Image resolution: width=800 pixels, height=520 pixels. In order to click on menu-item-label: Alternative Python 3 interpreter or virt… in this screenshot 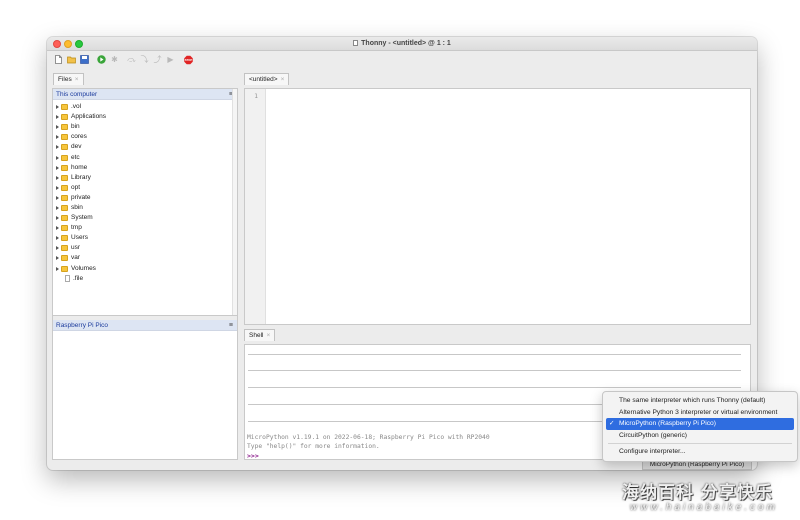, I will do `click(698, 412)`.